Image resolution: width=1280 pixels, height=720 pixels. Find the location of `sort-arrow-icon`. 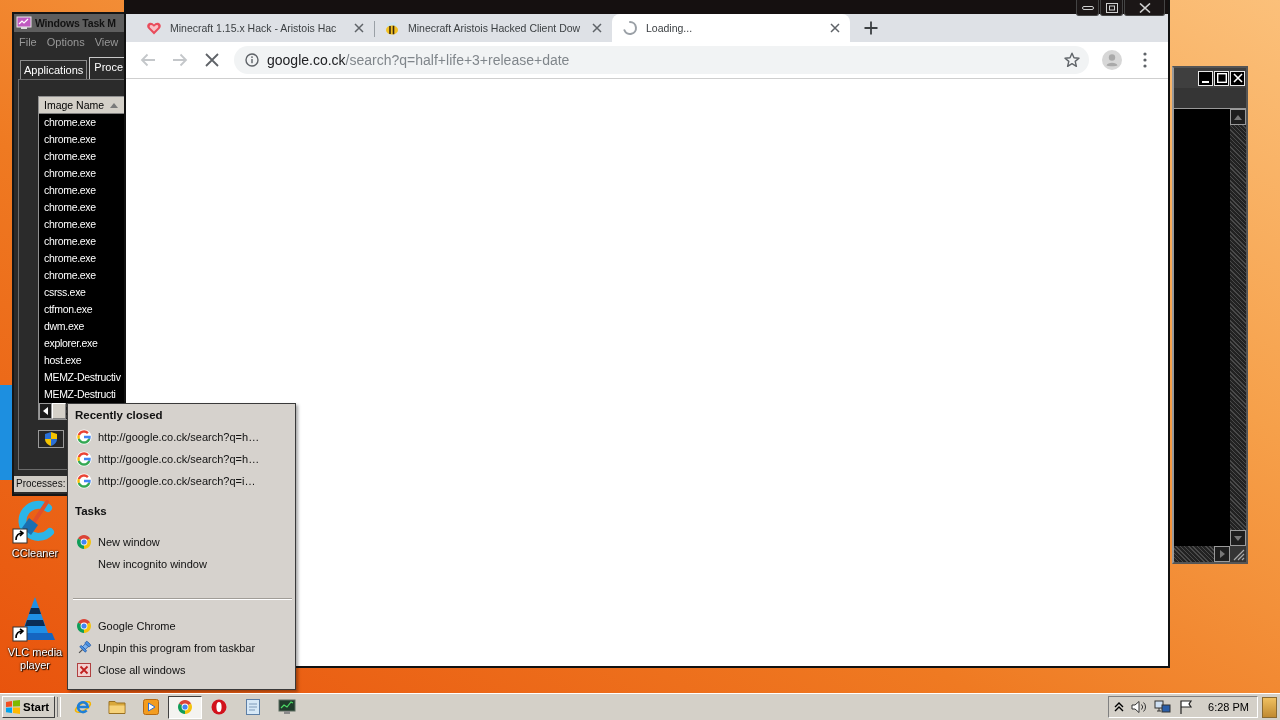

sort-arrow-icon is located at coordinates (114, 105).